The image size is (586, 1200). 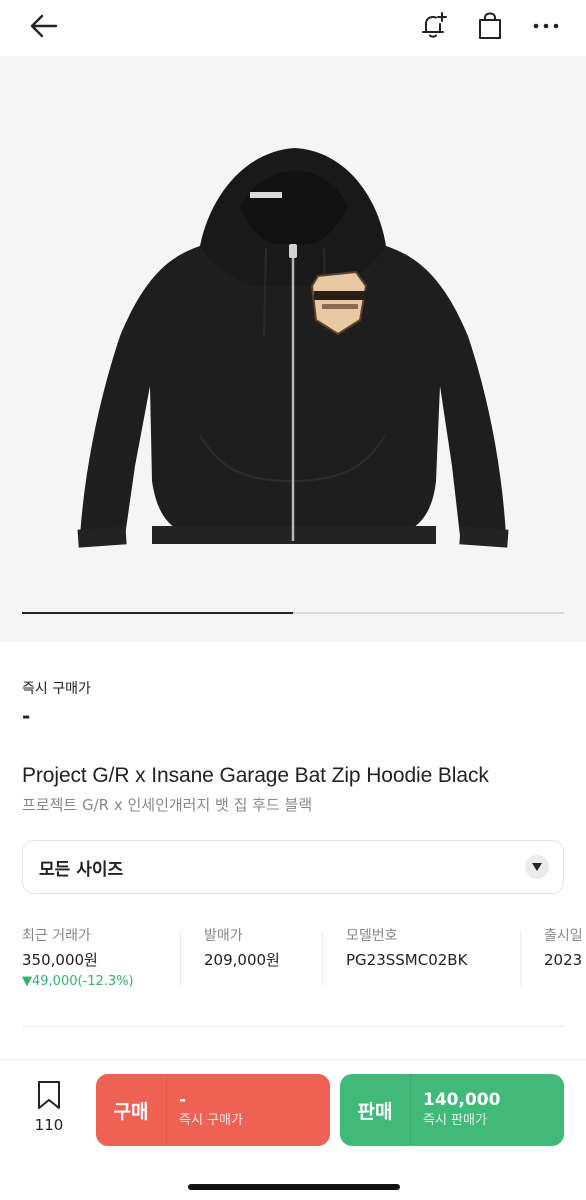 I want to click on buy-button: 구매 - 즉시 구매가, so click(x=213, y=1110).